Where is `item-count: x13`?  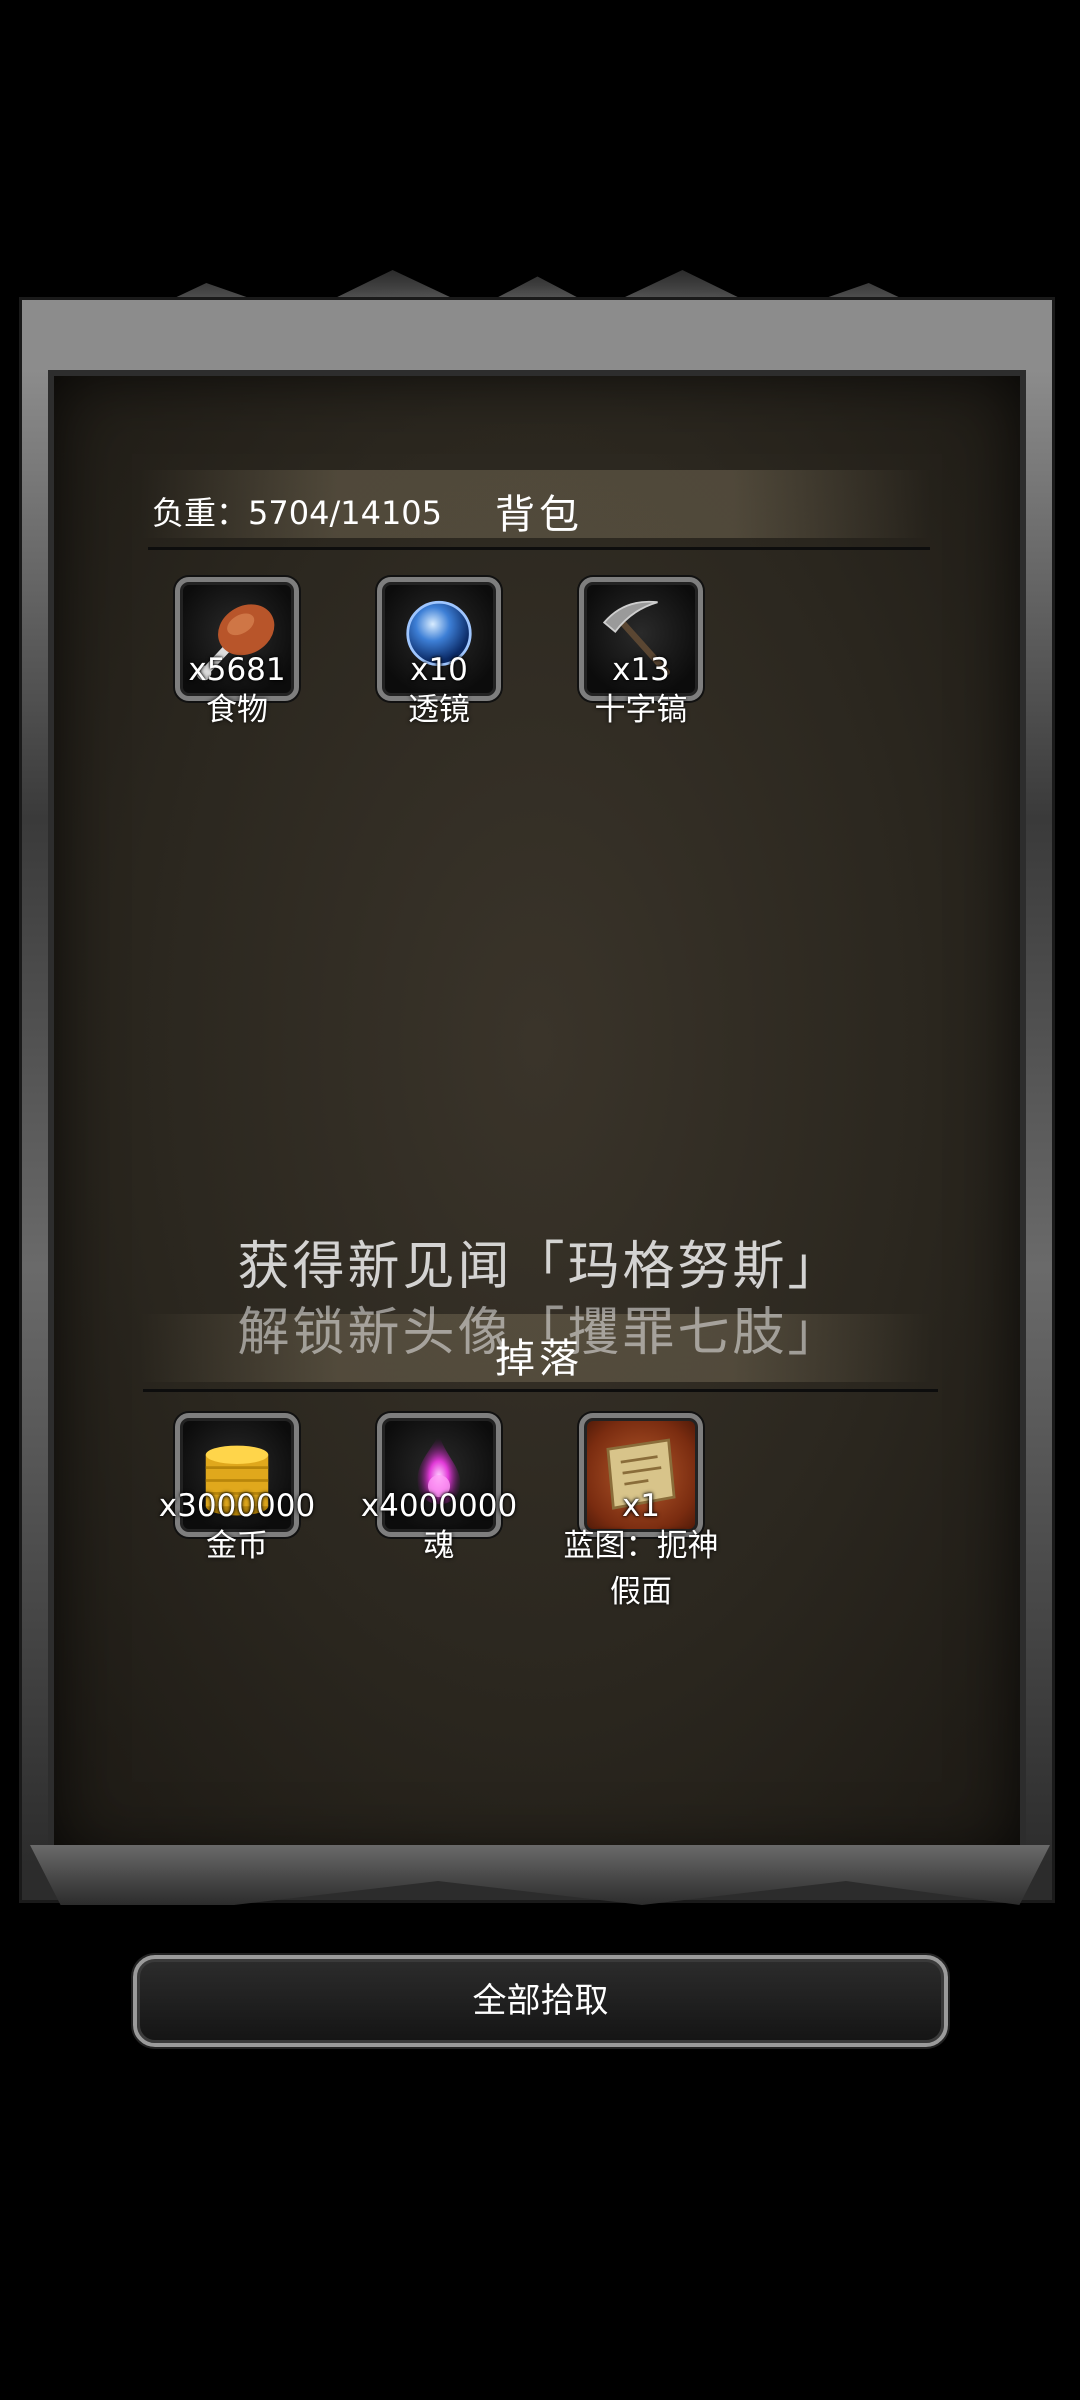
item-count: x13 is located at coordinates (641, 670).